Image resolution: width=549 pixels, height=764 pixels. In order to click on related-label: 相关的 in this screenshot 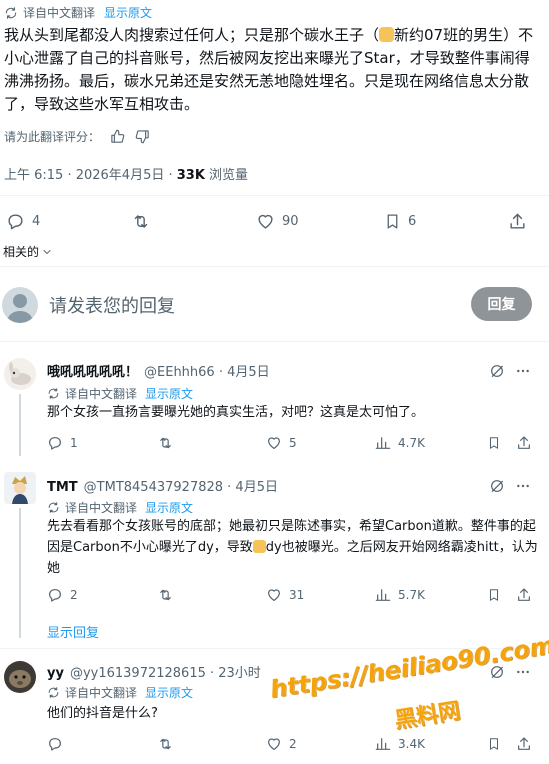, I will do `click(21, 252)`.